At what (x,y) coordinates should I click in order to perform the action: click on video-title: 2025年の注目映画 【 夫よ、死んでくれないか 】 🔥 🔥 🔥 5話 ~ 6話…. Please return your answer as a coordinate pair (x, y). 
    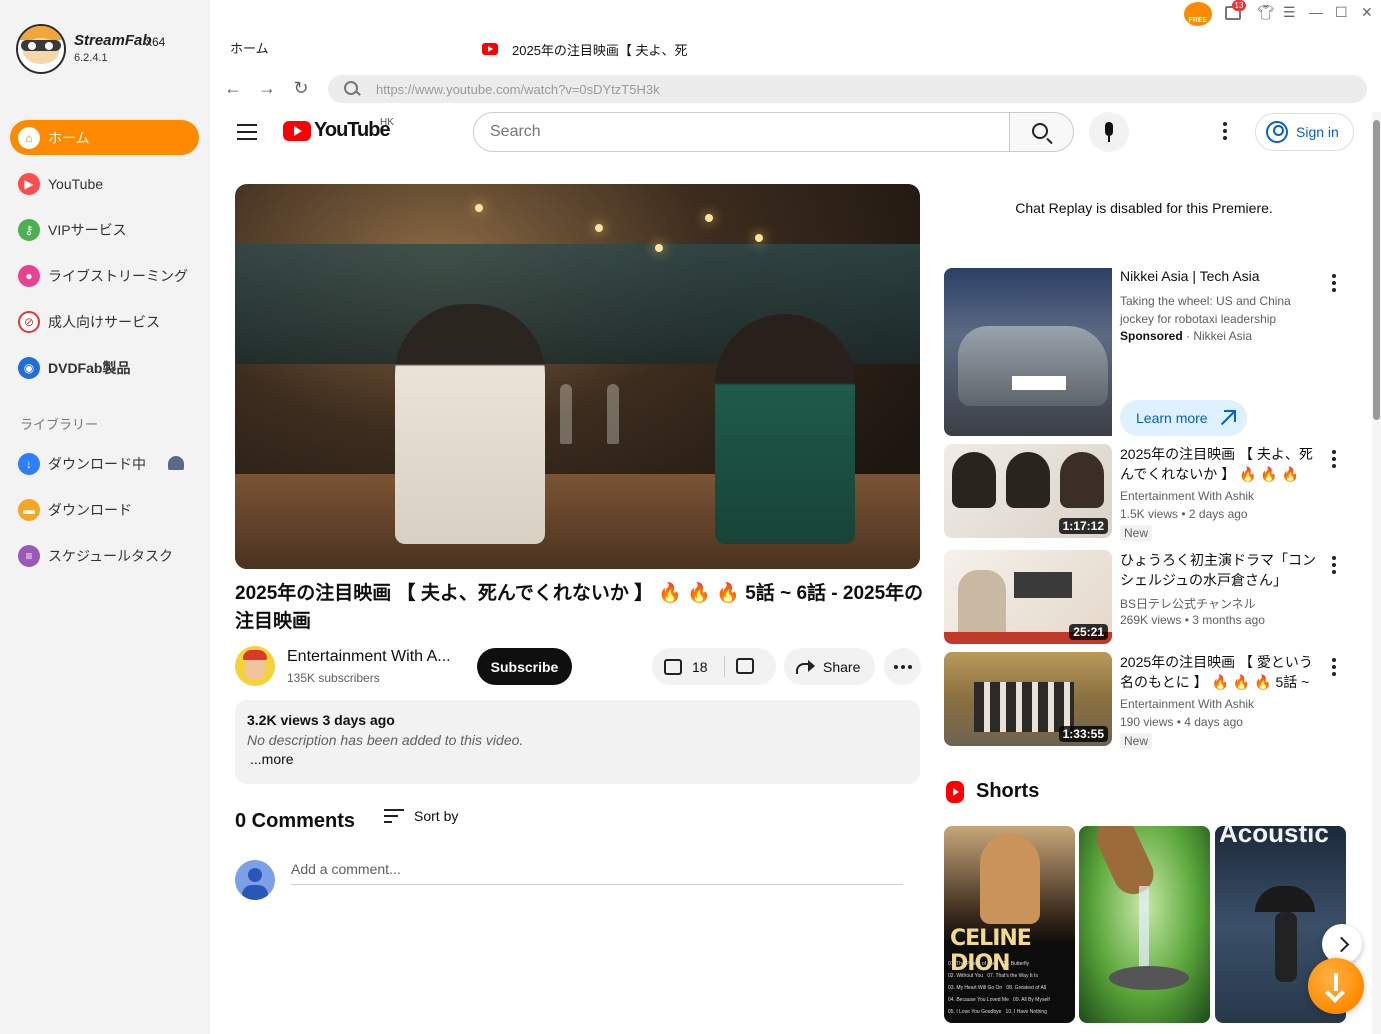
    Looking at the image, I should click on (579, 607).